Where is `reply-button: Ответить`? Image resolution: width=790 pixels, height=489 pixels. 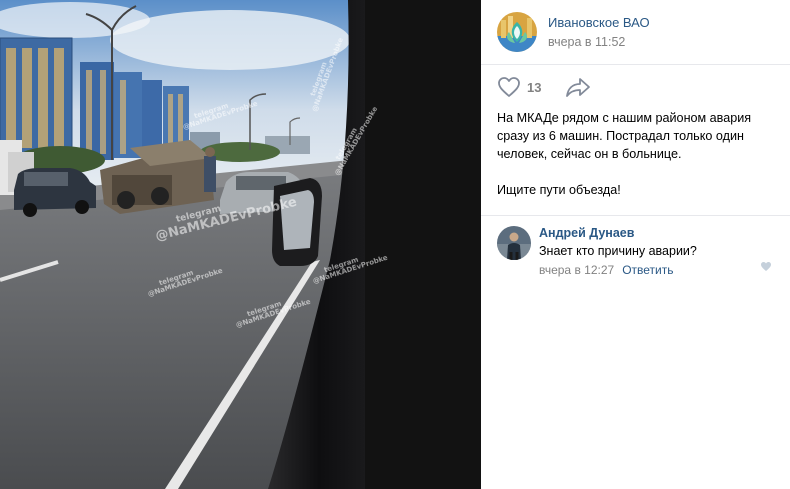
reply-button: Ответить is located at coordinates (647, 270).